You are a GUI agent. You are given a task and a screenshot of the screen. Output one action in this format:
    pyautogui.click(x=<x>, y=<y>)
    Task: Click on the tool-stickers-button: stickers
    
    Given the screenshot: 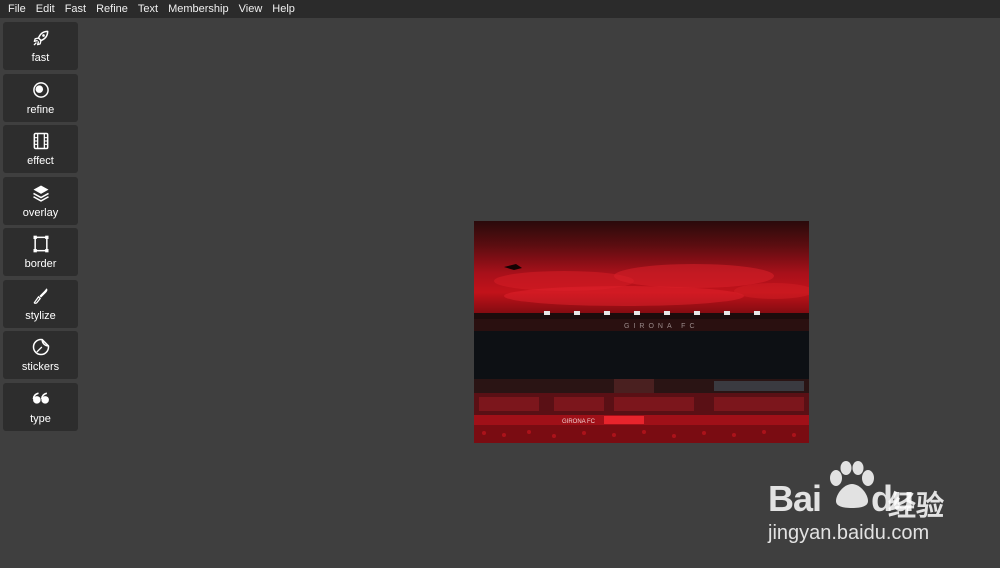 What is the action you would take?
    pyautogui.click(x=40, y=355)
    